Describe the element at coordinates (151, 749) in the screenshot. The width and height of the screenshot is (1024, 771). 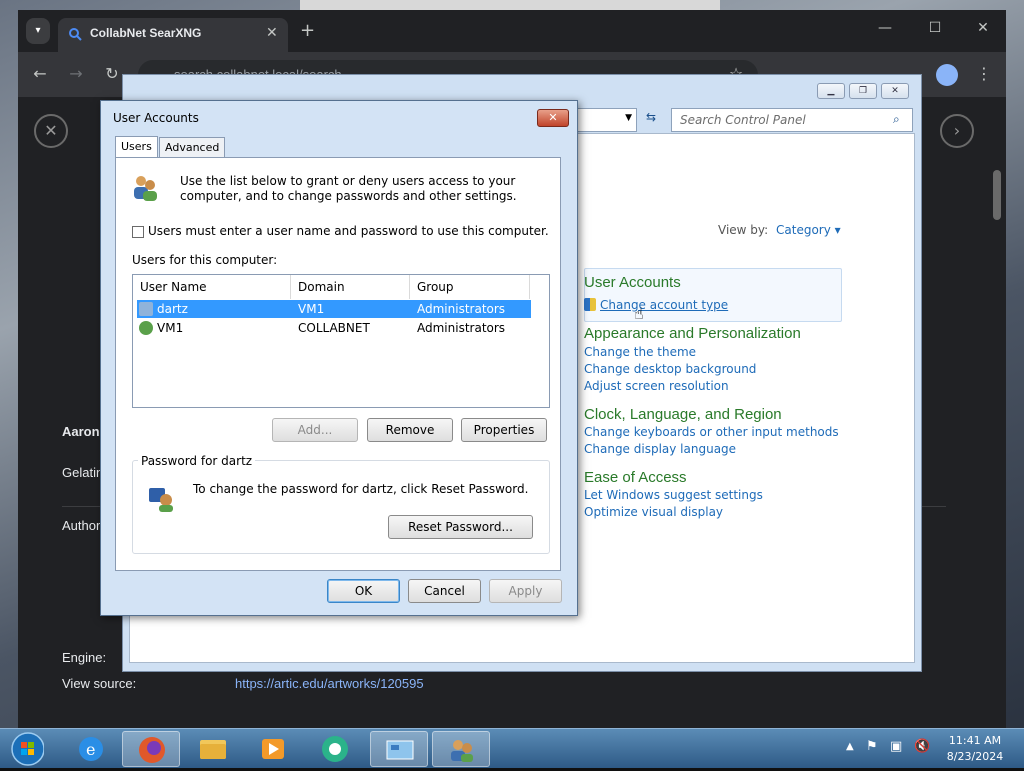
I see `taskbar-firefox-icon` at that location.